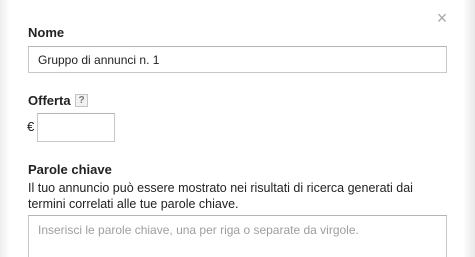 This screenshot has height=257, width=475. Describe the element at coordinates (81, 100) in the screenshot. I see `help-icon: ?` at that location.